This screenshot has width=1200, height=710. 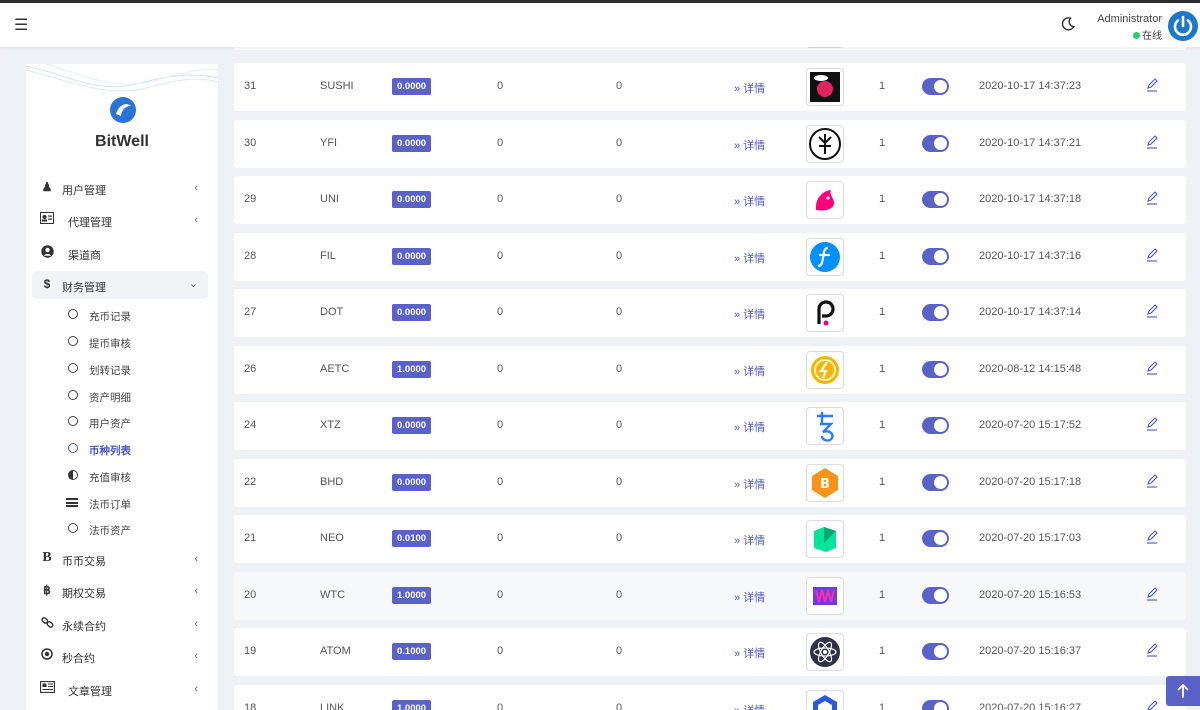 What do you see at coordinates (120, 624) in the screenshot?
I see `sidebar-item-perpetual: 永续合约 ‹` at bounding box center [120, 624].